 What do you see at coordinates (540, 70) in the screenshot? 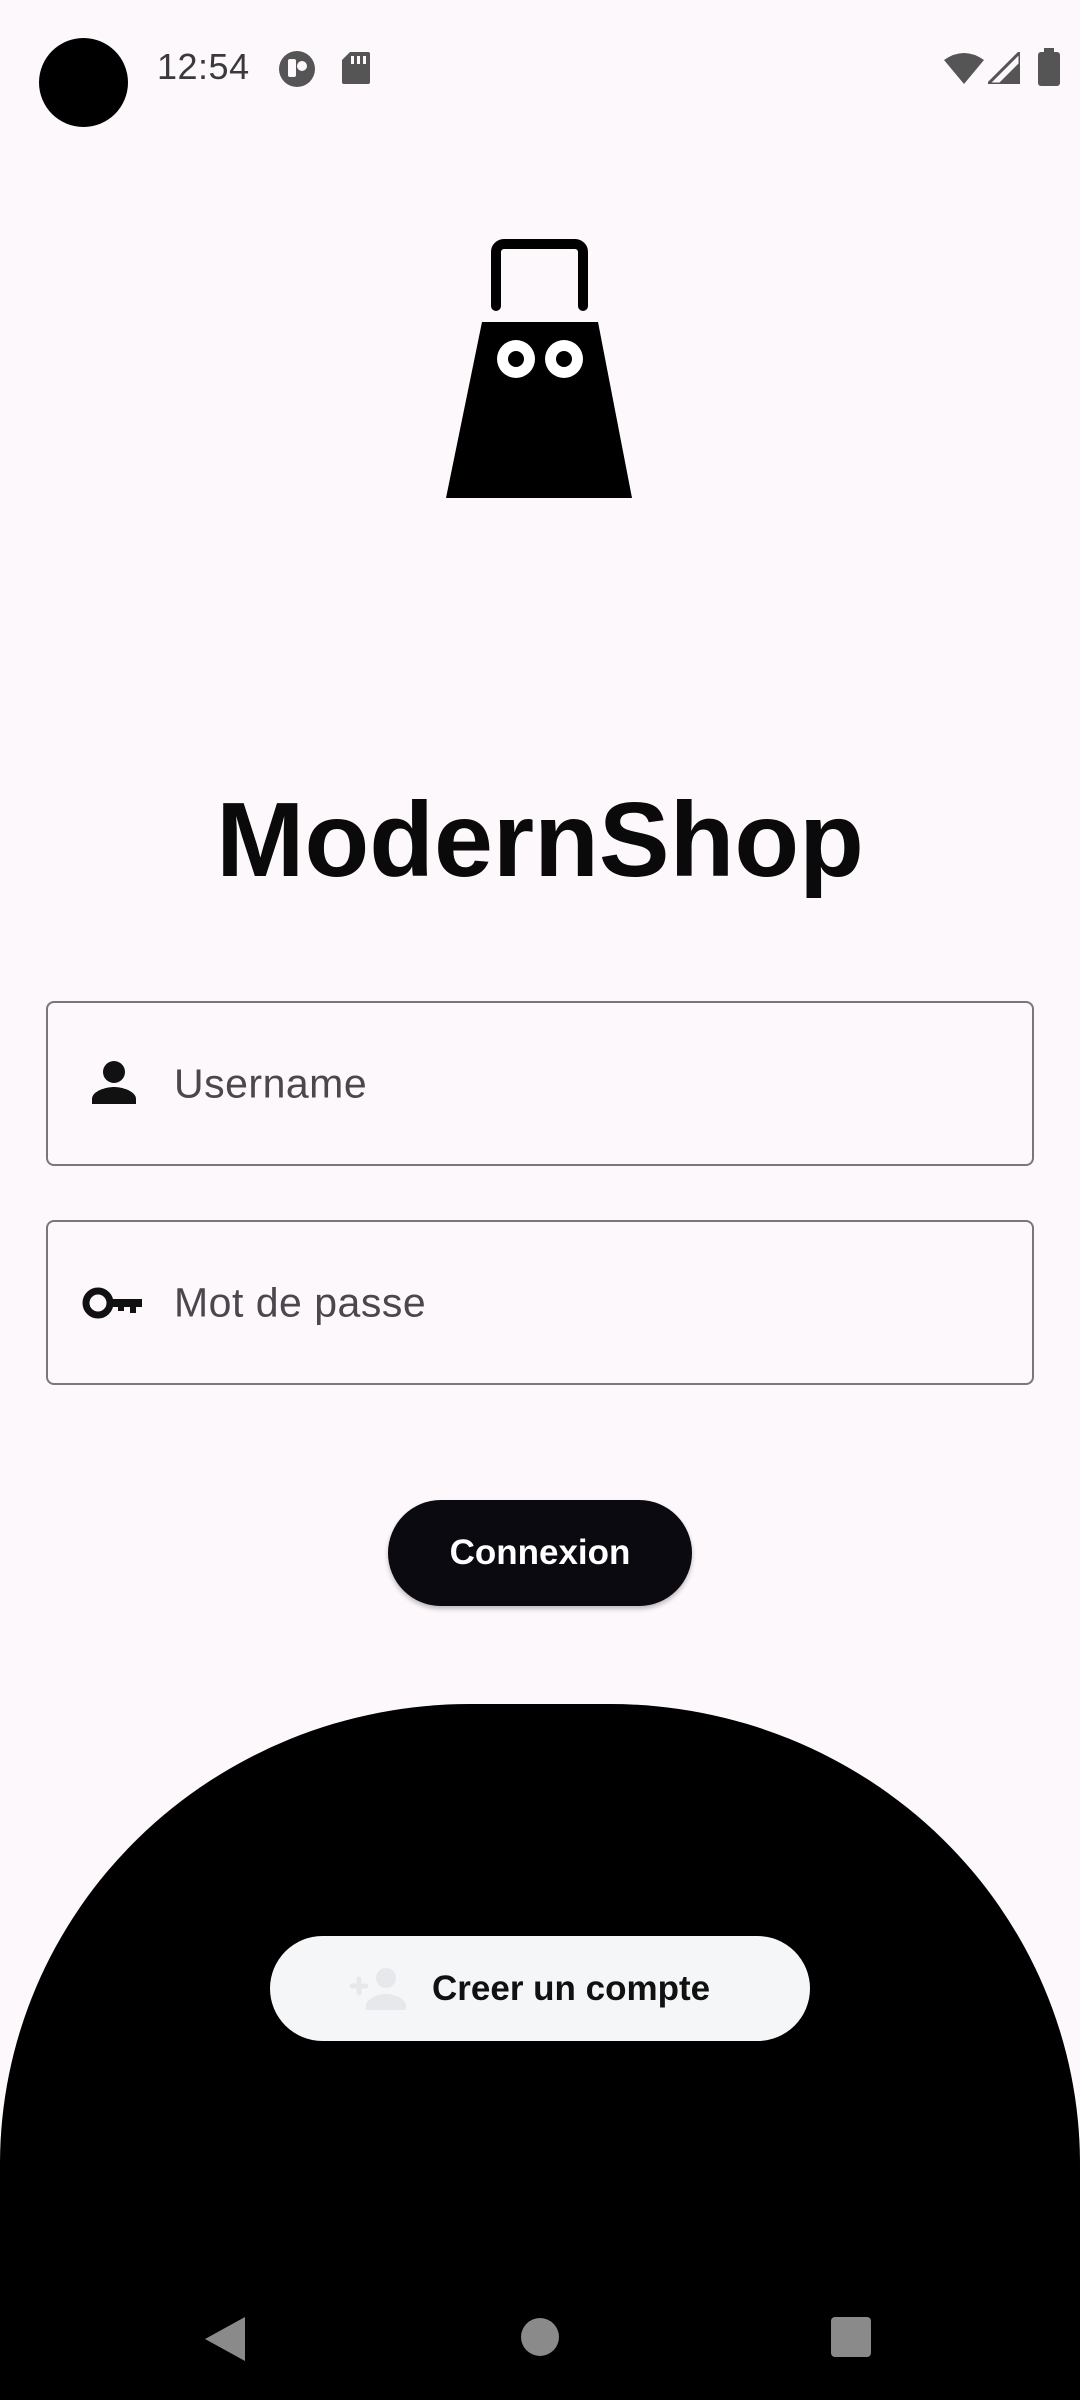
I see `status-bar: 12:54` at bounding box center [540, 70].